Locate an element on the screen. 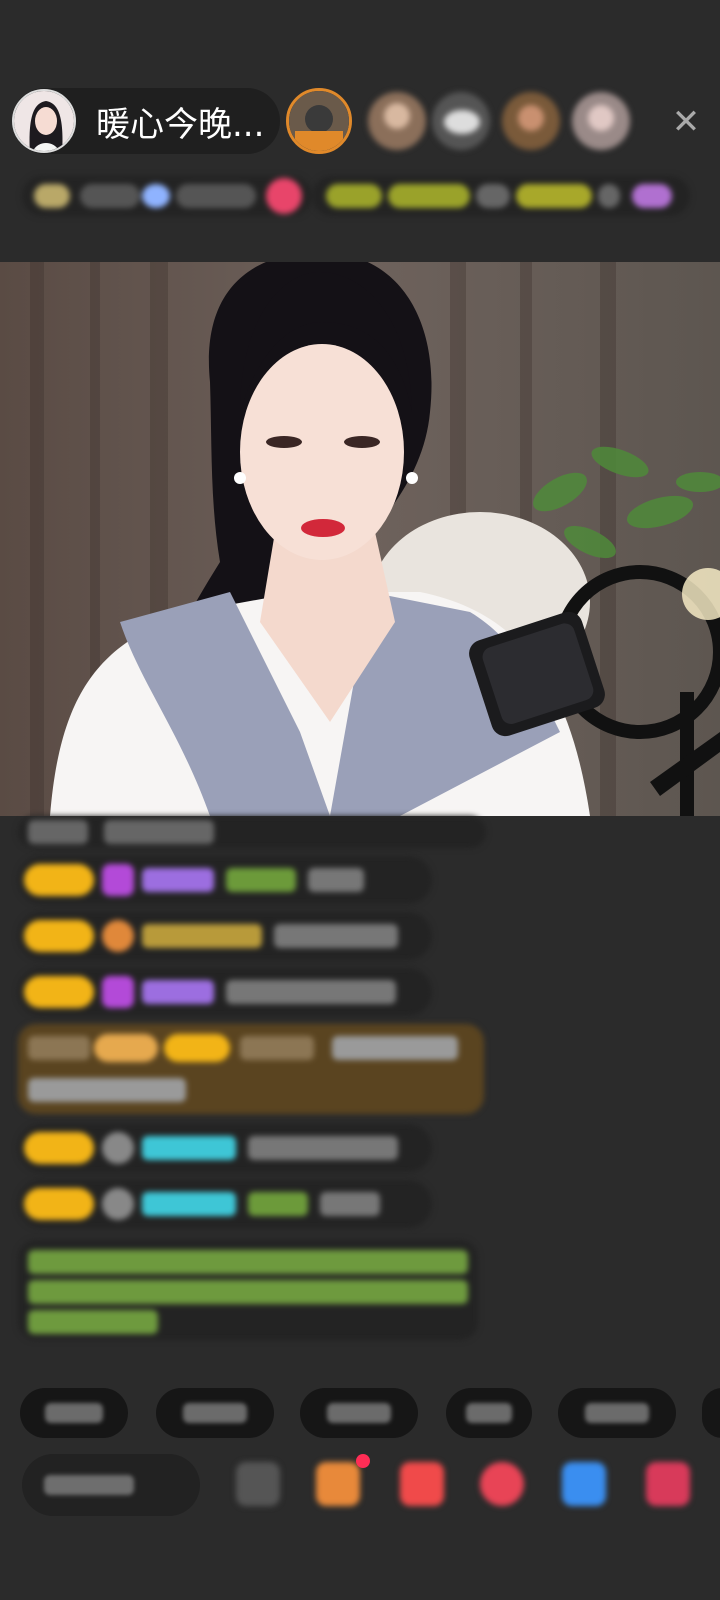  host-avatar is located at coordinates (44, 121).